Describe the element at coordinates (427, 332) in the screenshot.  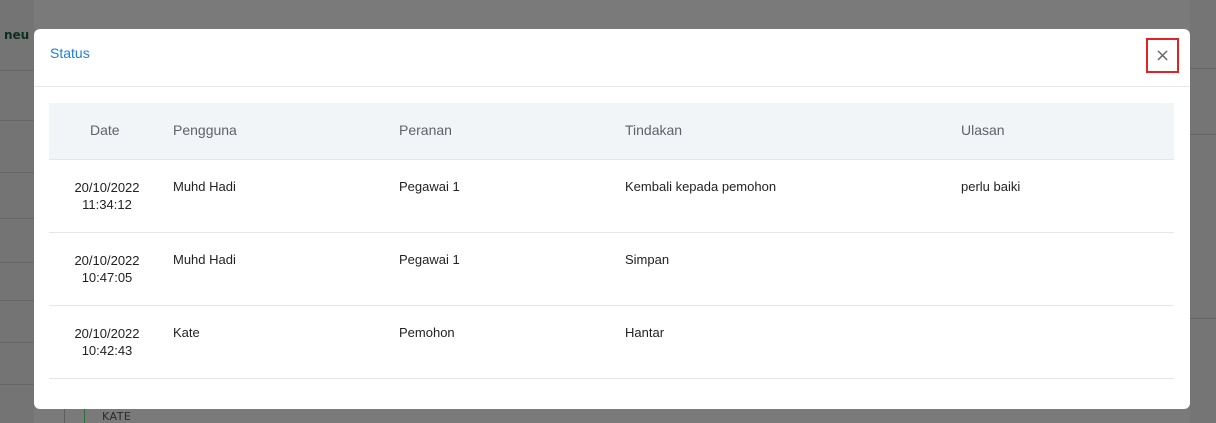
I see `peranan-cell: Pemohon` at that location.